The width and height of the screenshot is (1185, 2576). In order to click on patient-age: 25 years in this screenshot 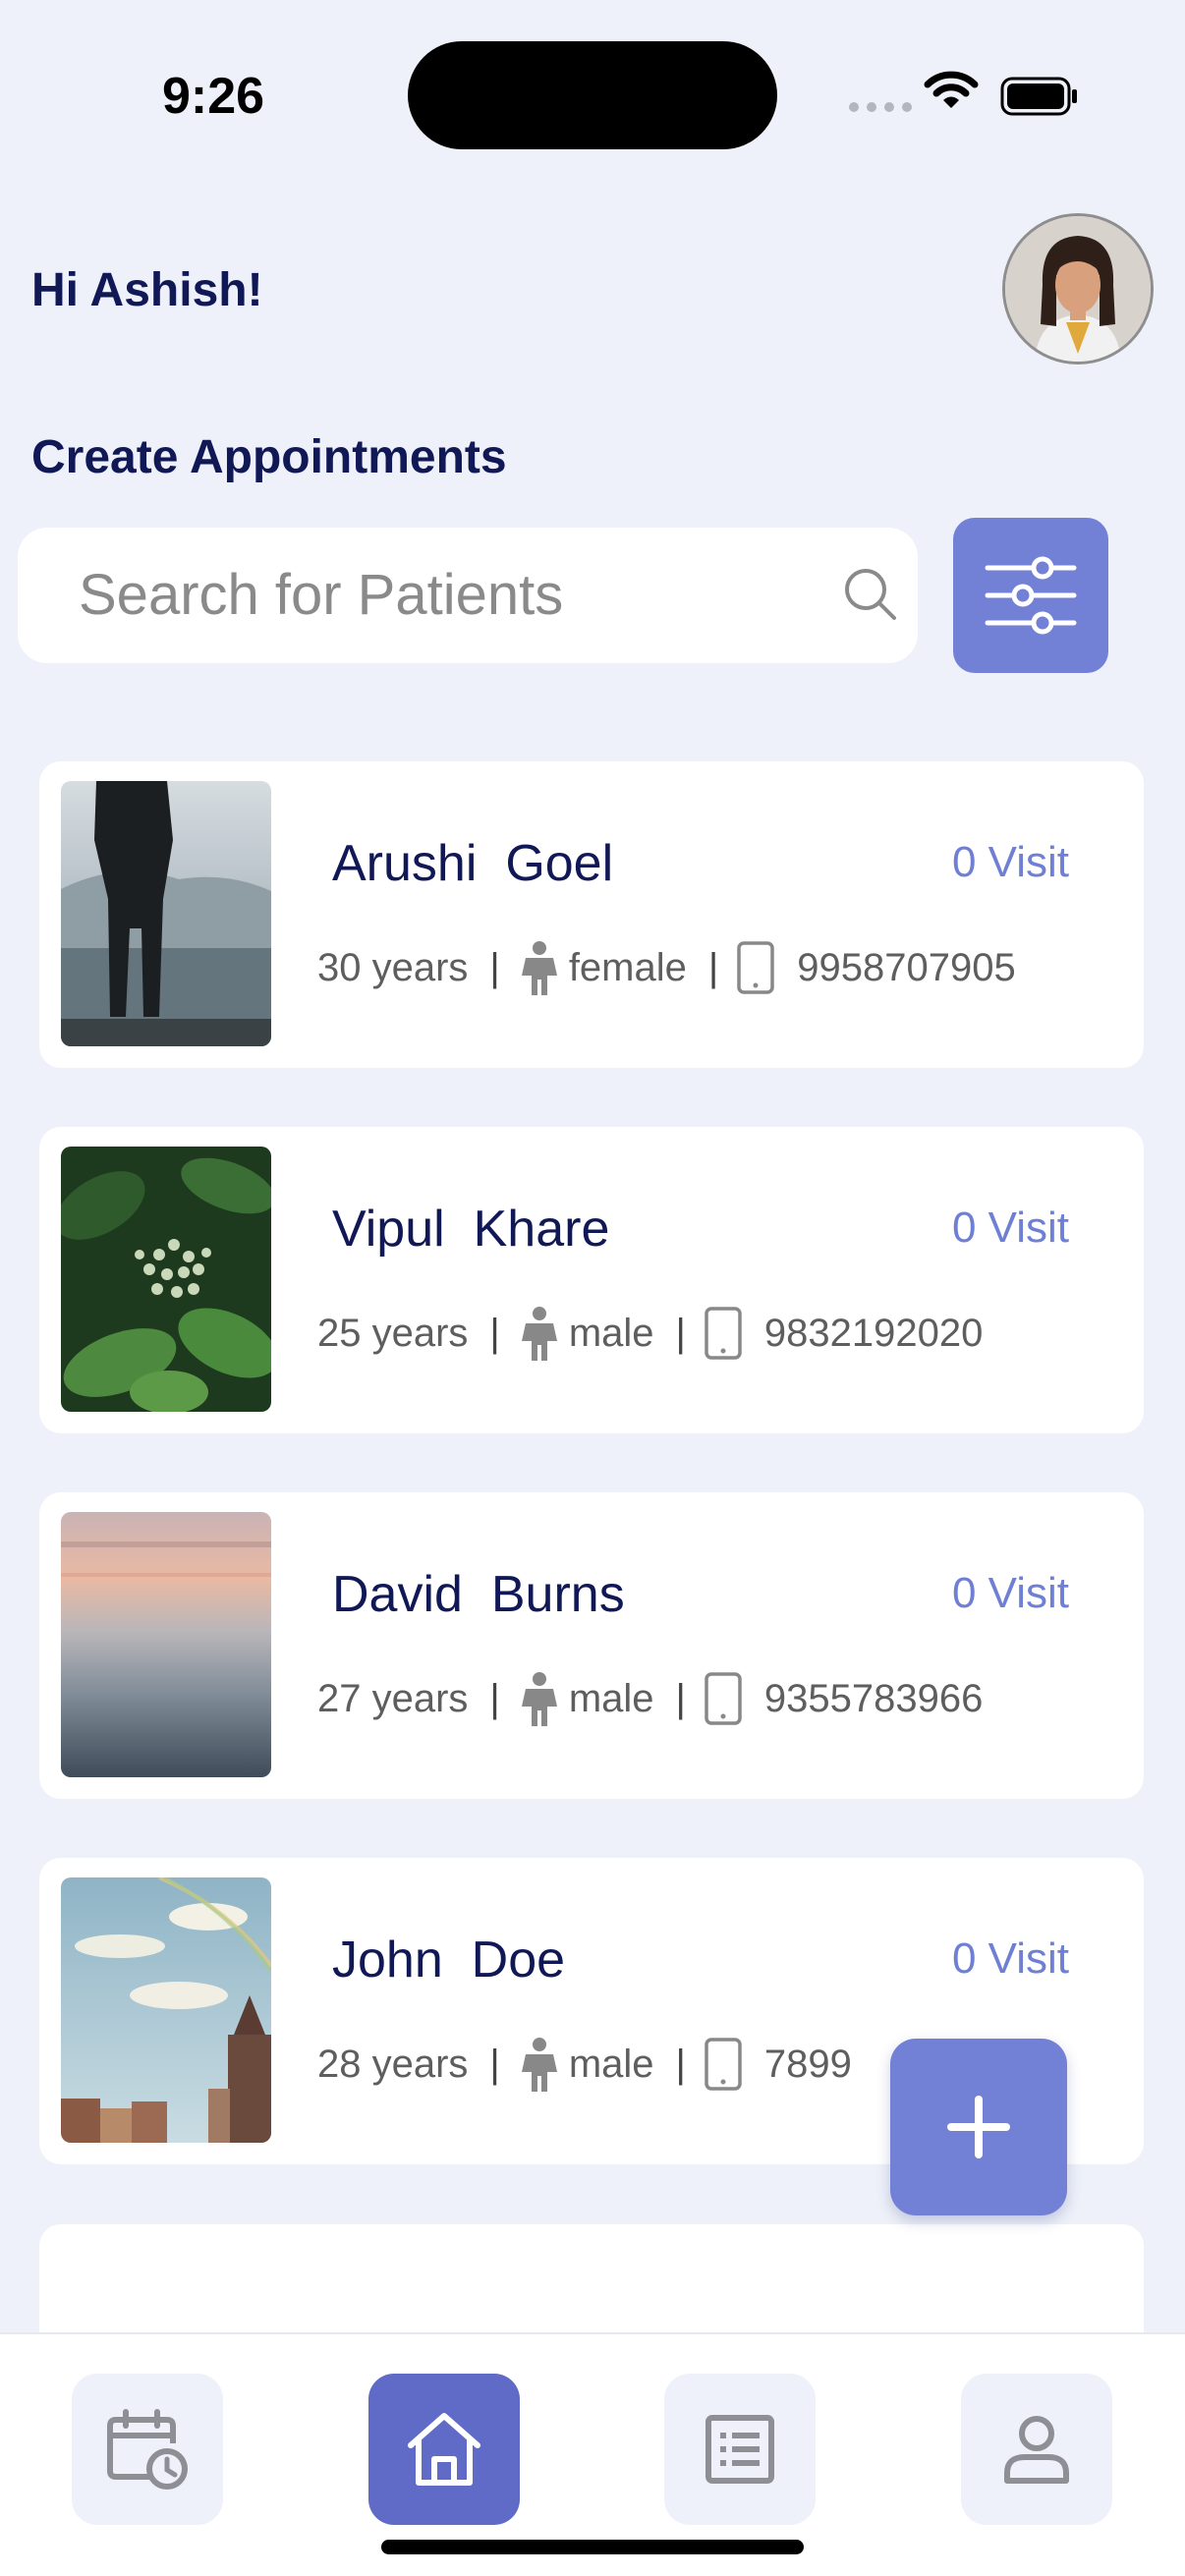, I will do `click(393, 1333)`.